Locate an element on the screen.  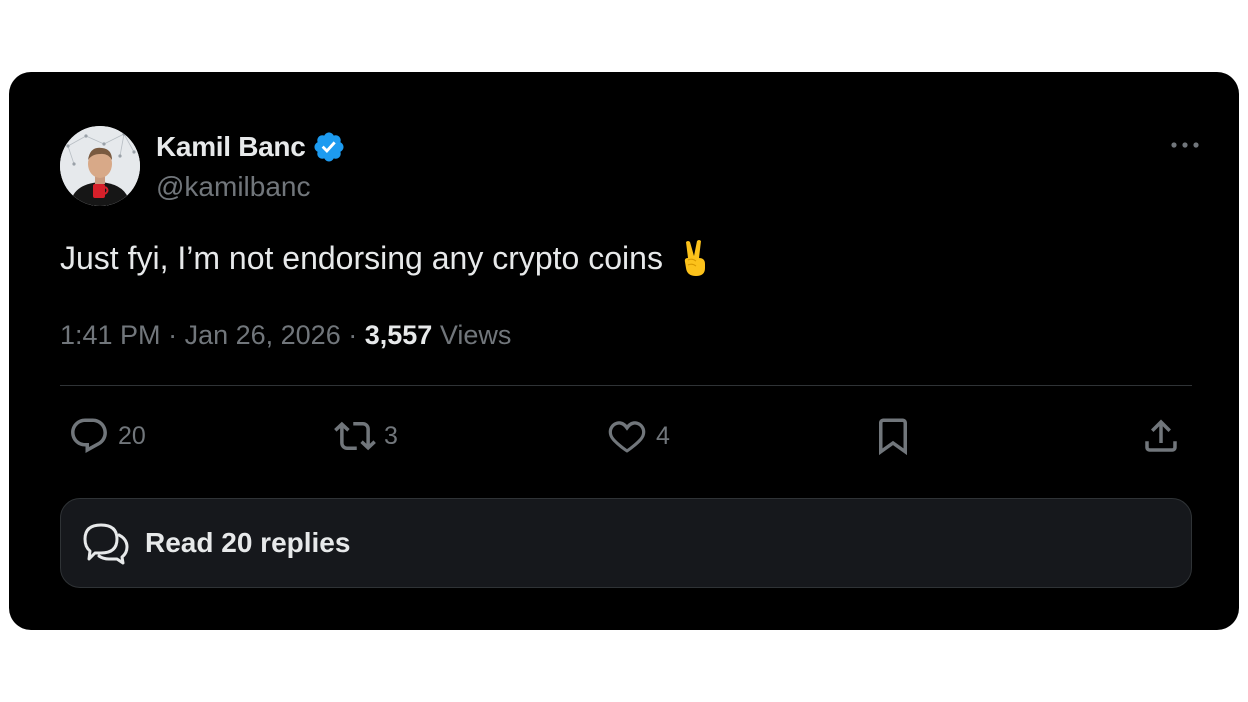
views-label: Views is located at coordinates (475, 335).